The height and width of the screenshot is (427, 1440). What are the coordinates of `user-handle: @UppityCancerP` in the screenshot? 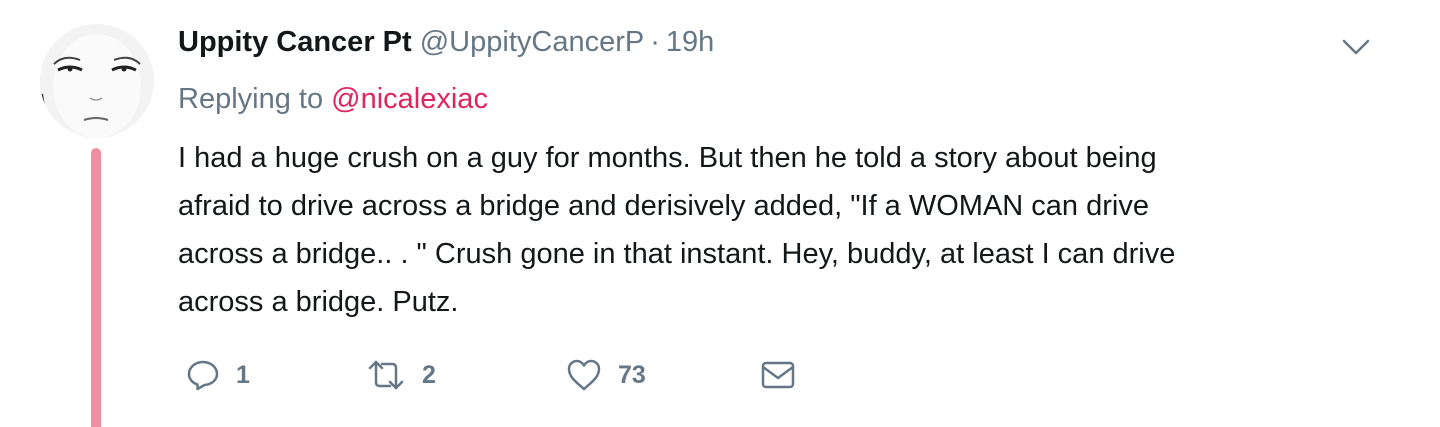 It's located at (532, 42).